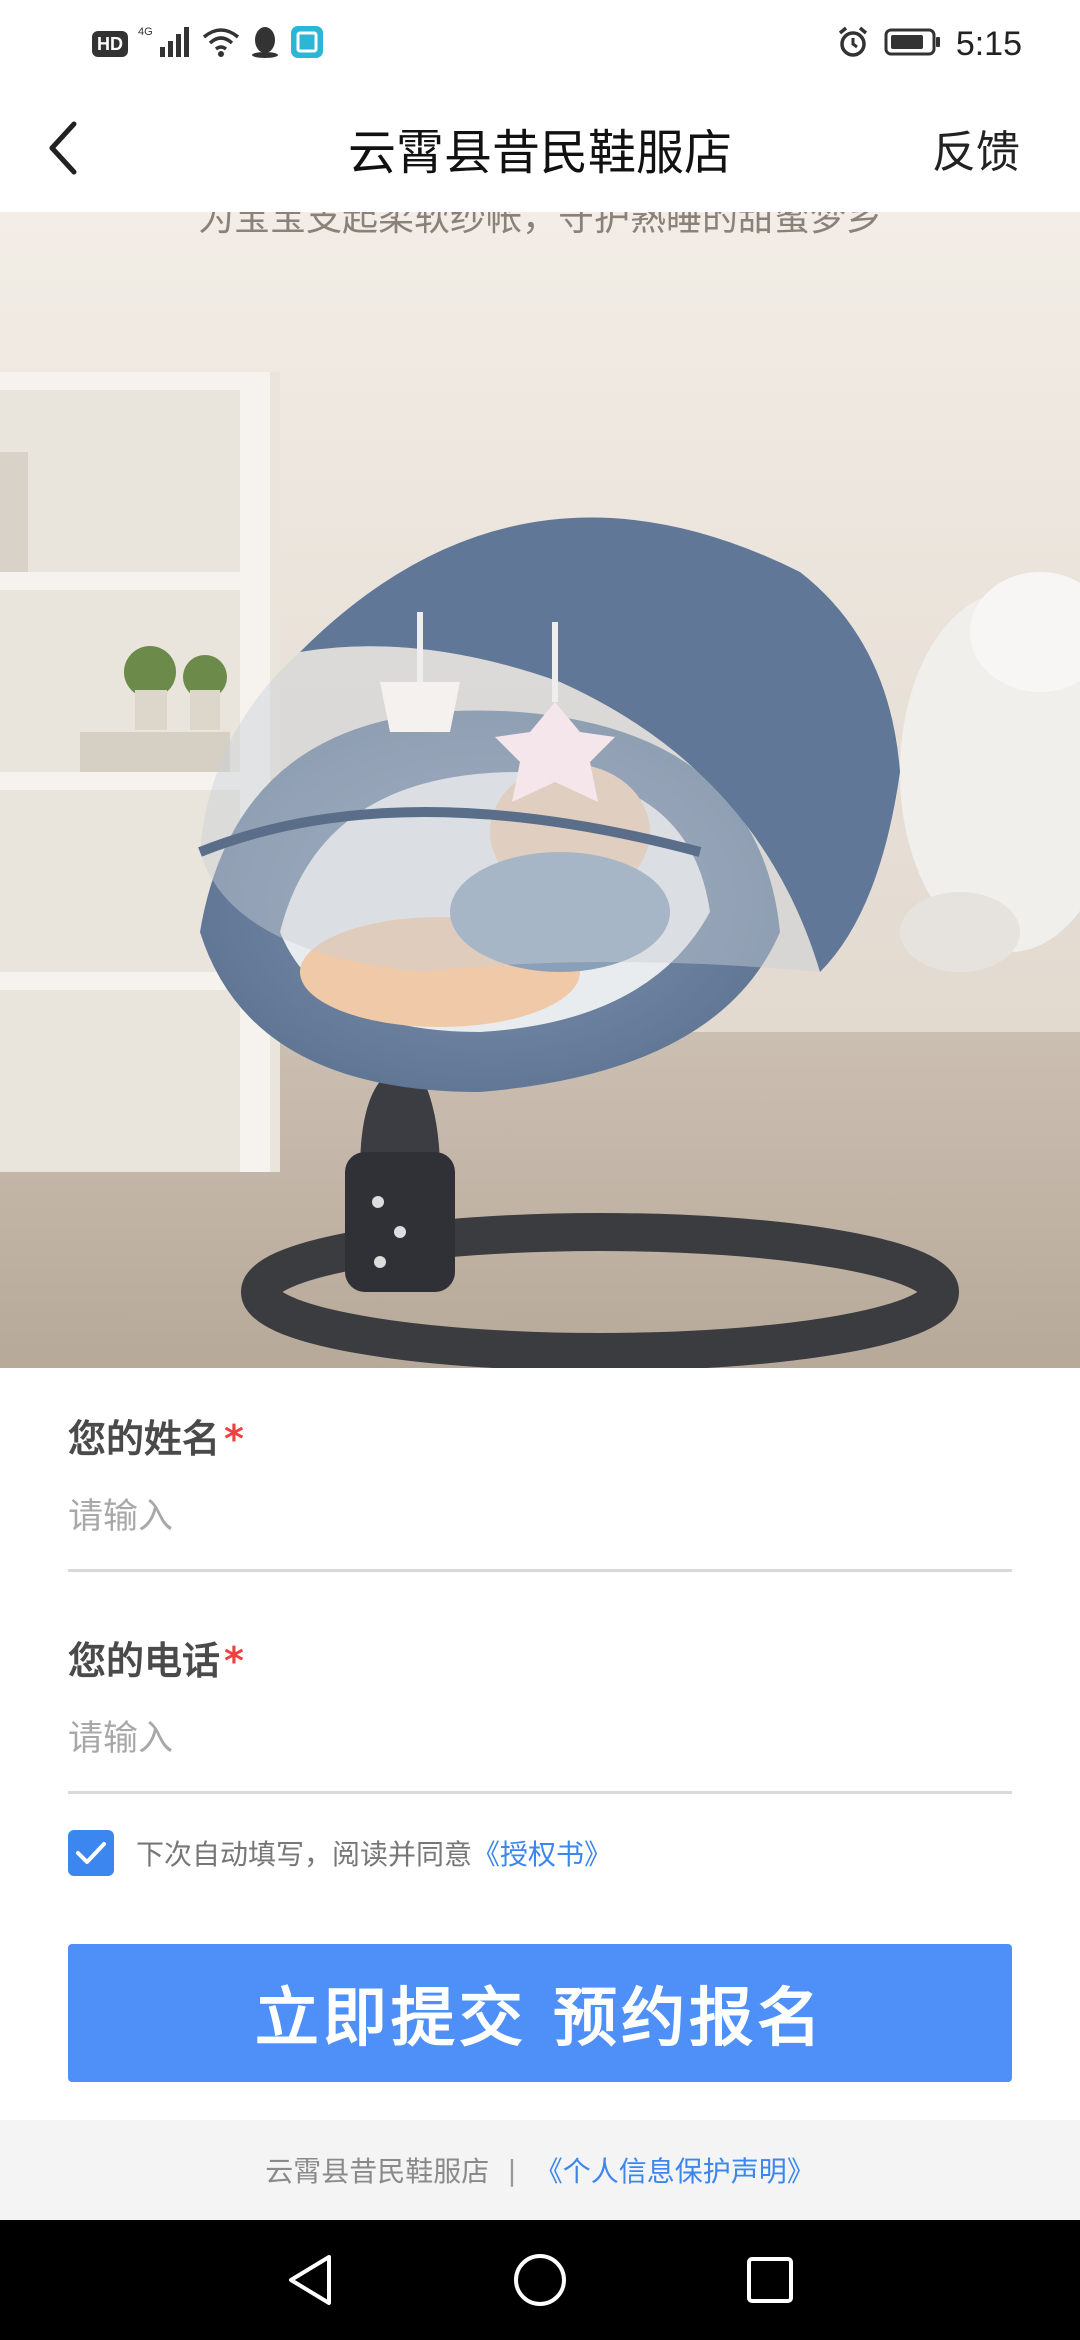  I want to click on wifi-icon, so click(221, 44).